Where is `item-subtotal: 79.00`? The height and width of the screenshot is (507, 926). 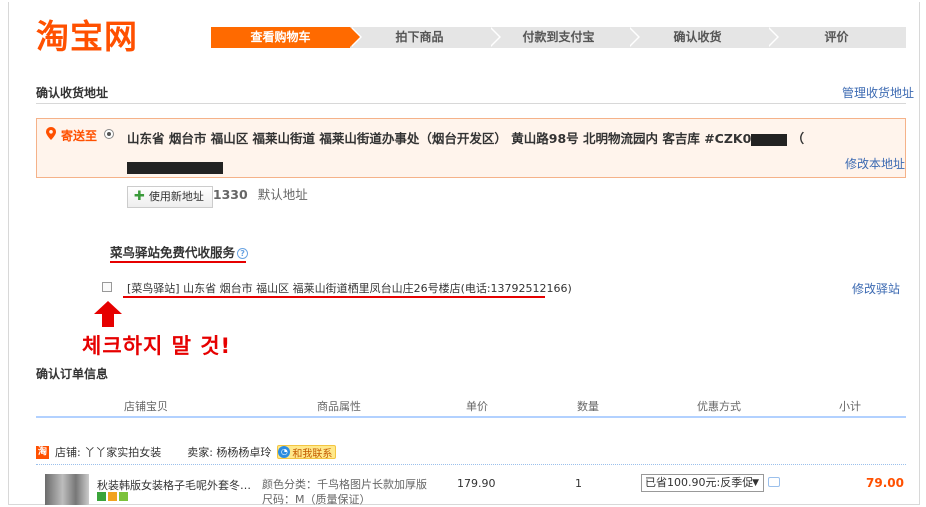
item-subtotal: 79.00 is located at coordinates (885, 483).